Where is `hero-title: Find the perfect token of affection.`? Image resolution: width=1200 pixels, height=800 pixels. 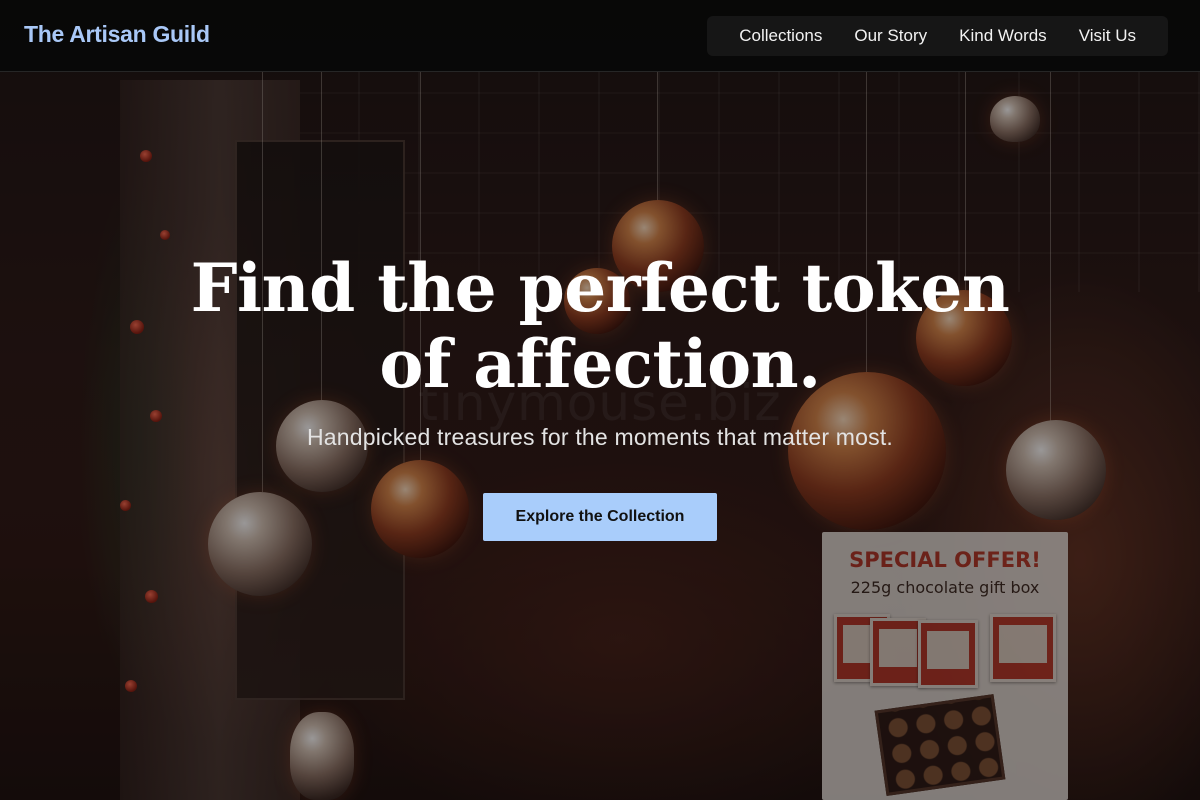
hero-title: Find the perfect token of affection. is located at coordinates (600, 326).